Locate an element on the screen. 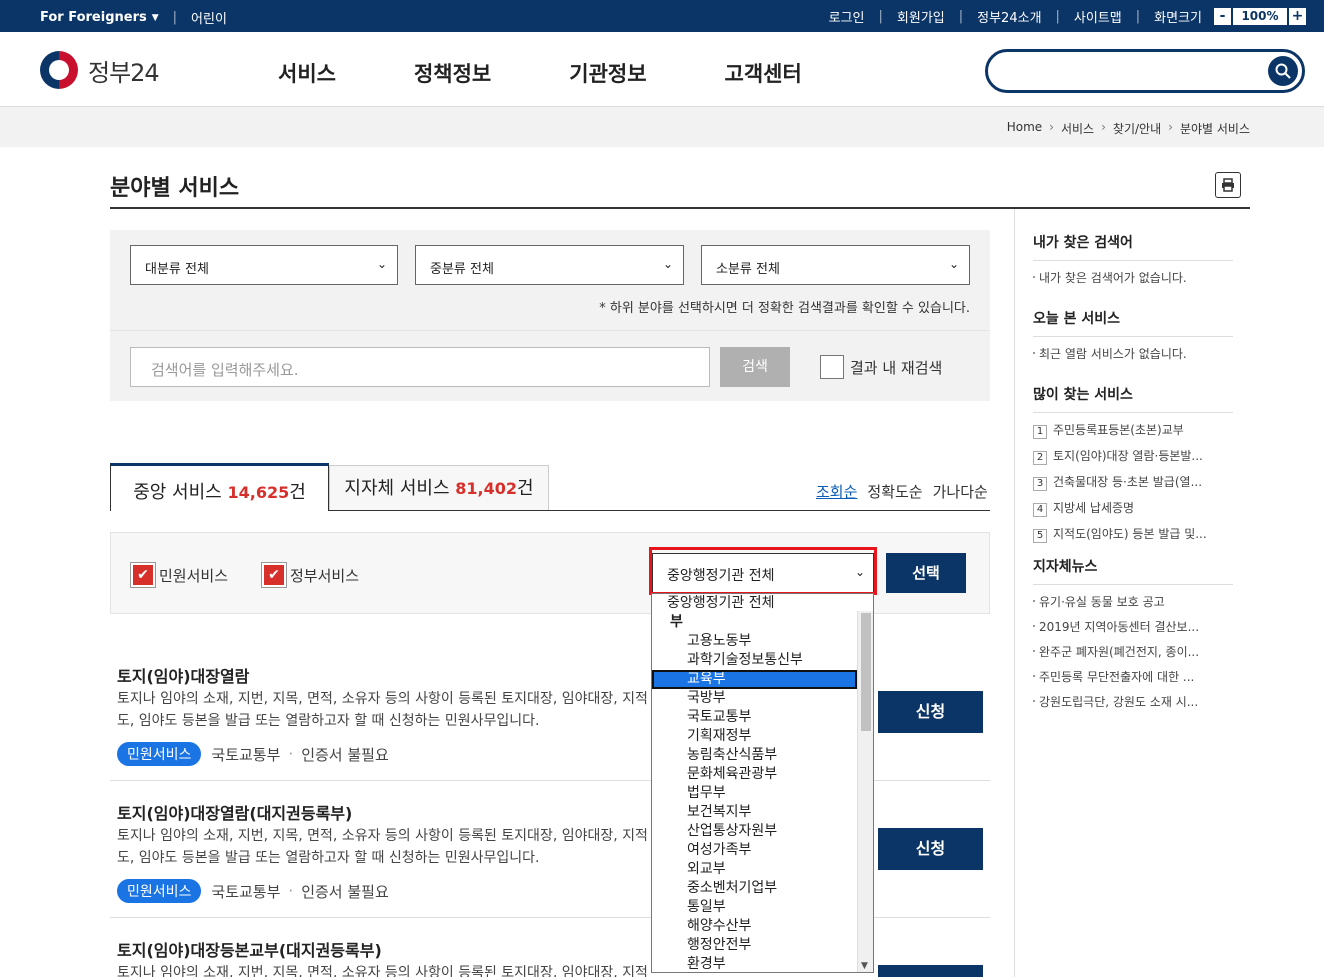 The width and height of the screenshot is (1324, 977). nav-agency: 기관정보 is located at coordinates (607, 73).